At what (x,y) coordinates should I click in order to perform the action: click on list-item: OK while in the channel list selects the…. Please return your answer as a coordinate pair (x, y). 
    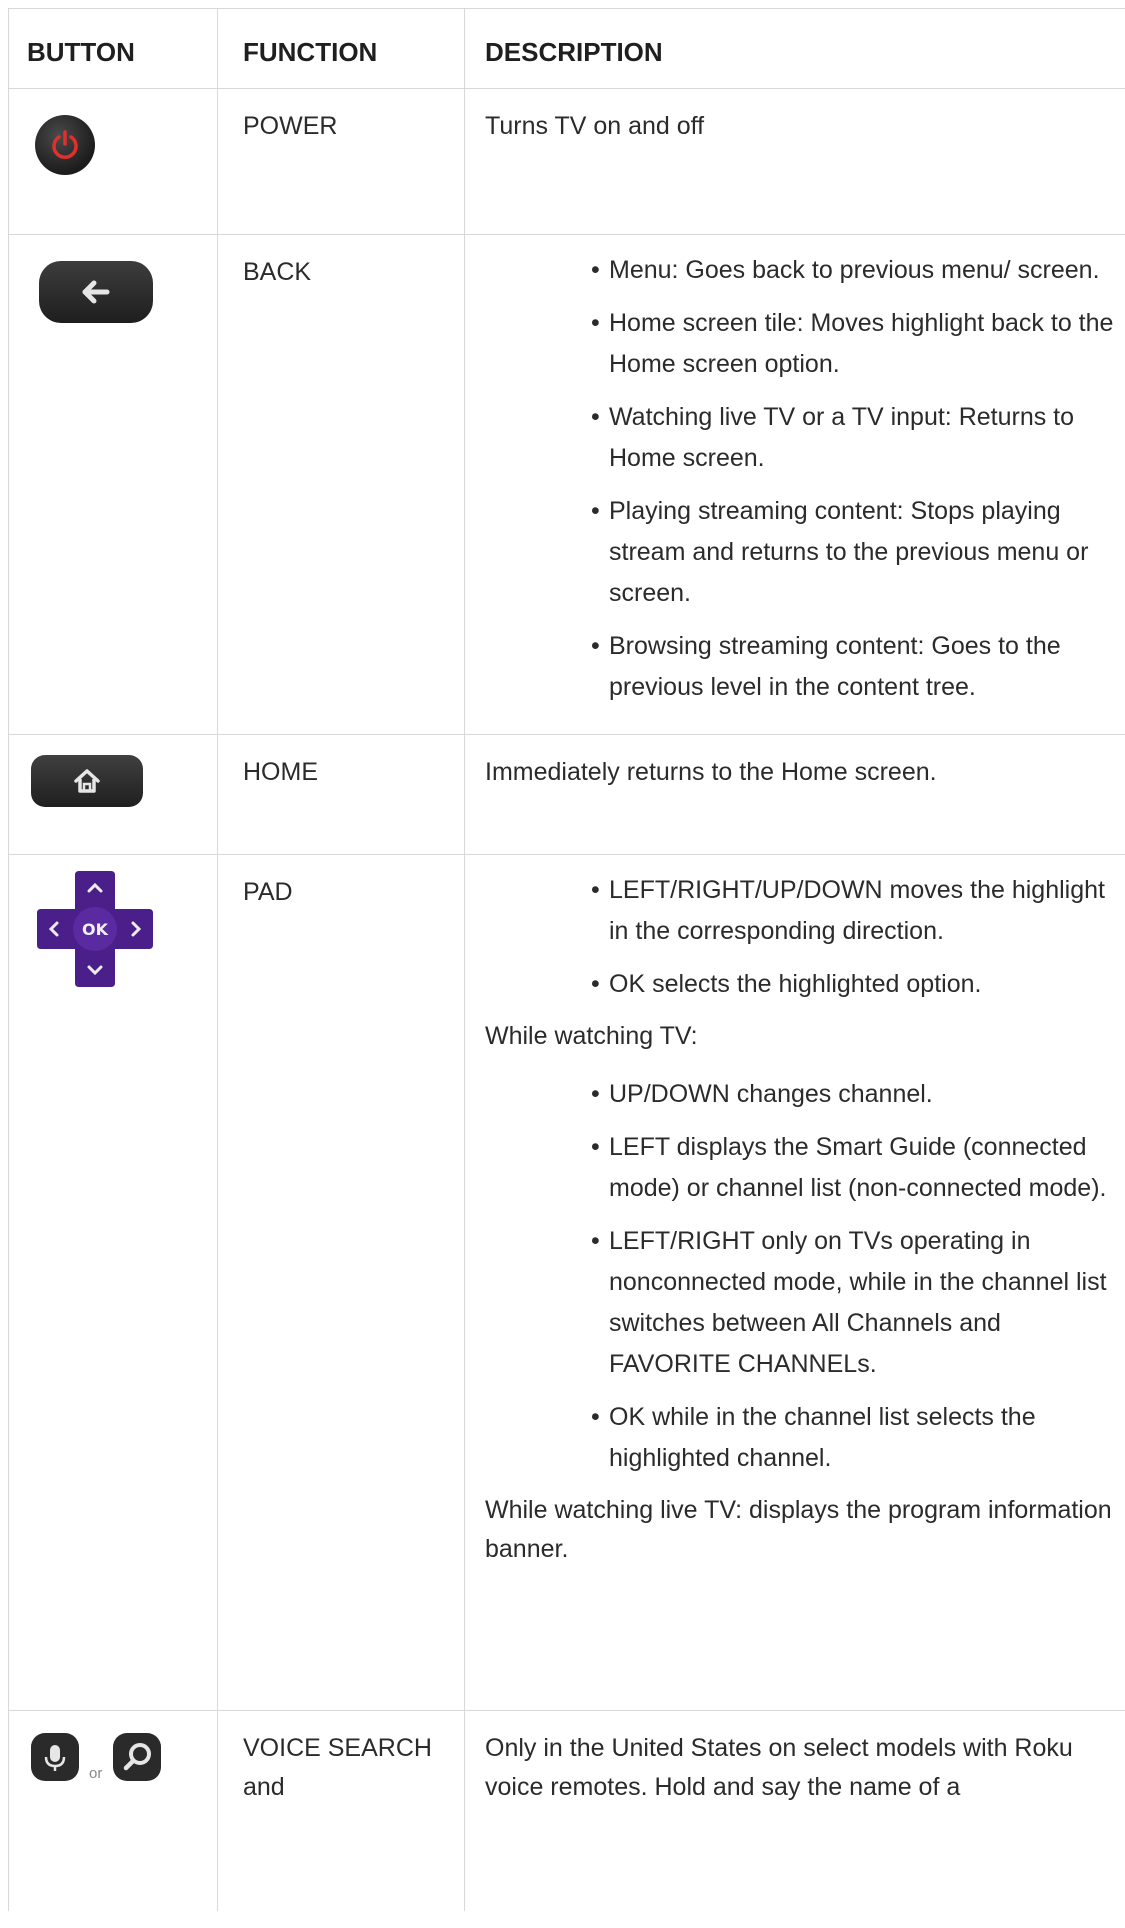
    Looking at the image, I should click on (854, 1438).